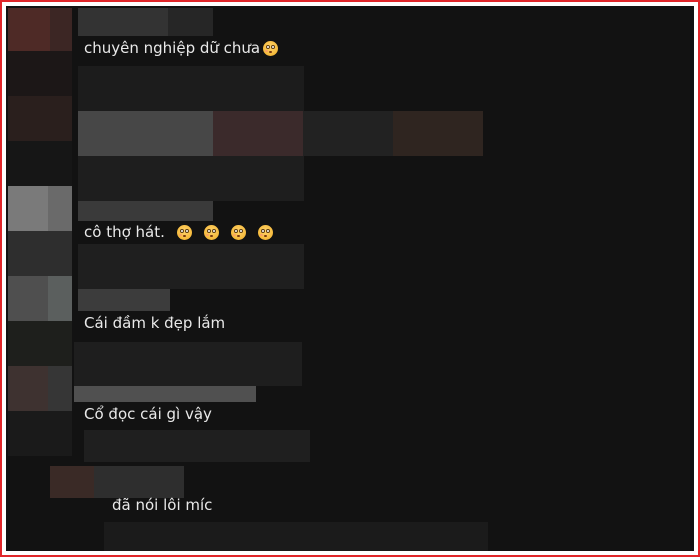 Image resolution: width=700 pixels, height=557 pixels. I want to click on comment-text: đã nói lôi míc, so click(162, 505).